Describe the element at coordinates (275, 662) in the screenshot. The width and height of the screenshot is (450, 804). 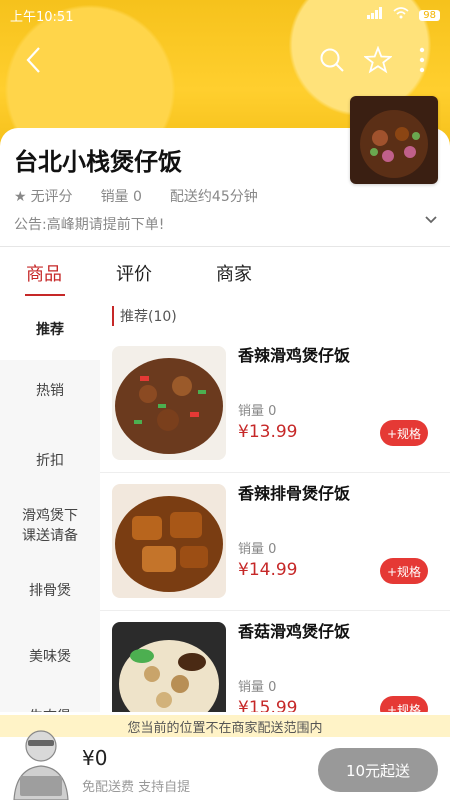
I see `product-item: 香菇滑鸡煲仔饭 销量 0 ¥15.99 +规格` at that location.